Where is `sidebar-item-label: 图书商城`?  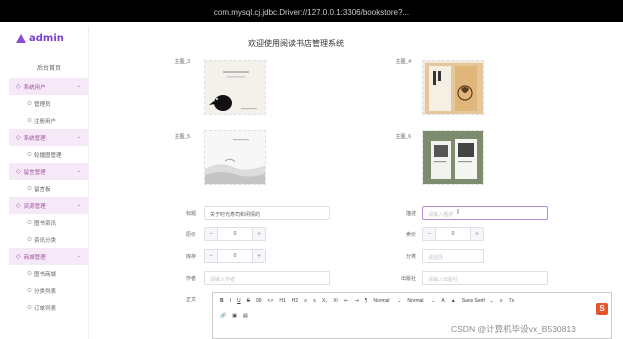
sidebar-item-label: 图书商城 is located at coordinates (45, 274).